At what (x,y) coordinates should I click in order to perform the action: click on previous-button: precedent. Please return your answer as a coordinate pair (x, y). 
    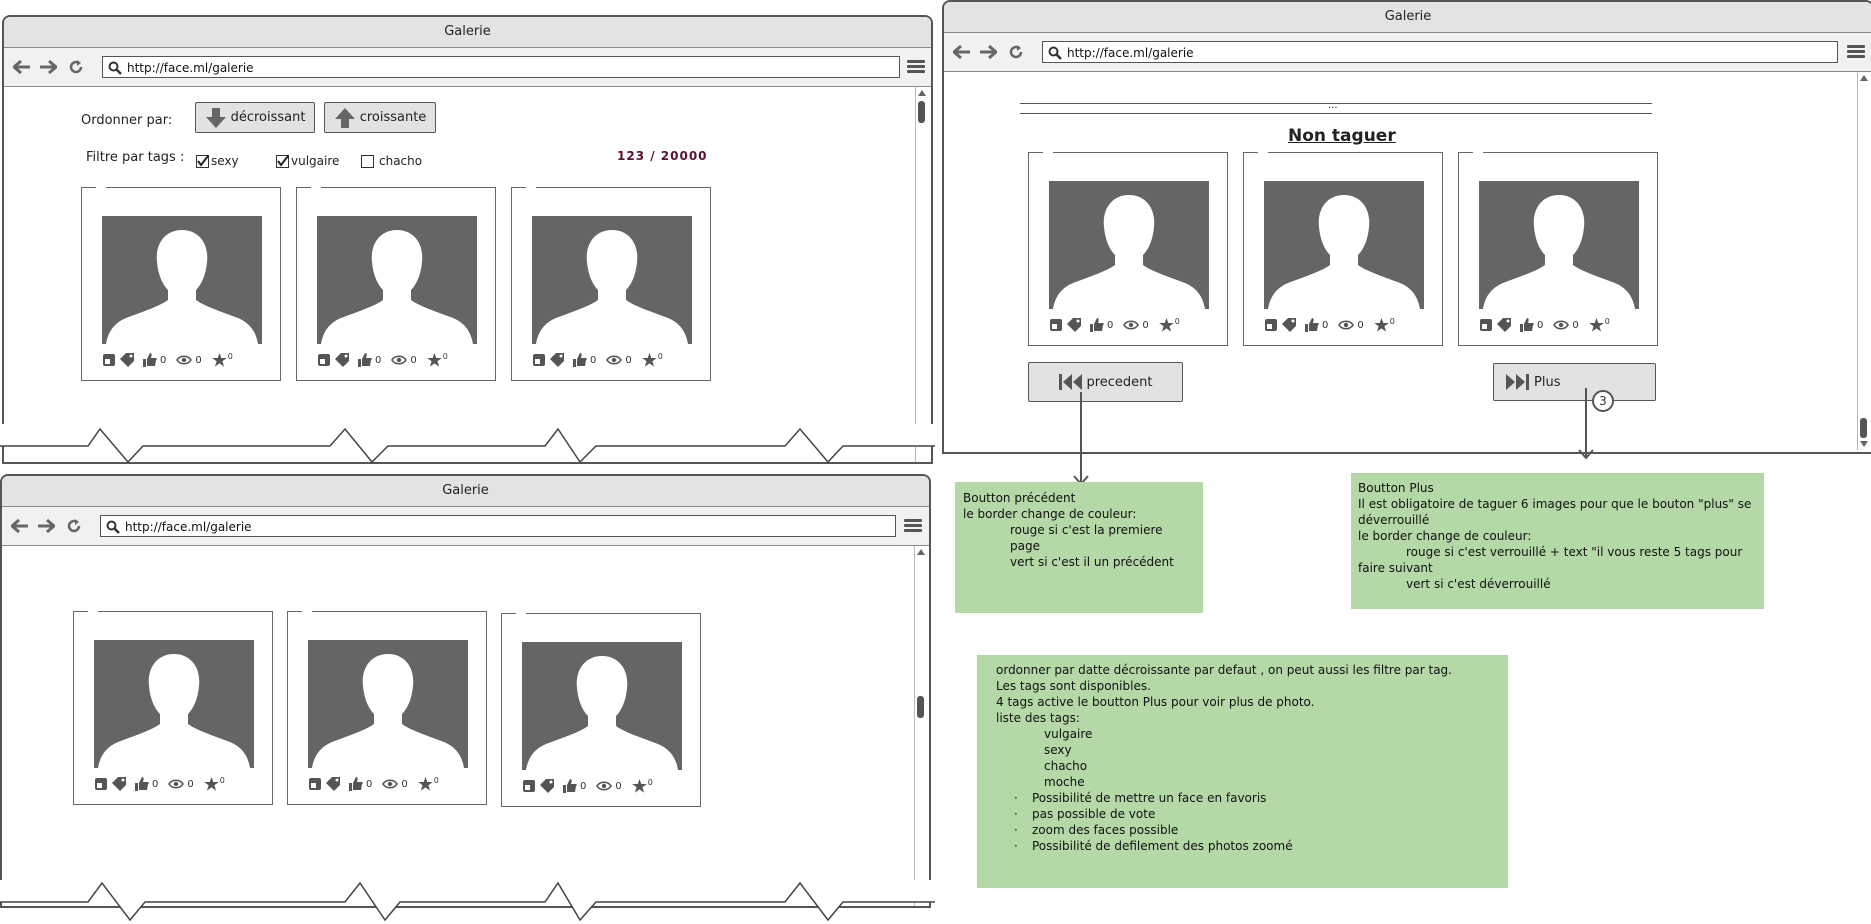
    Looking at the image, I should click on (1105, 382).